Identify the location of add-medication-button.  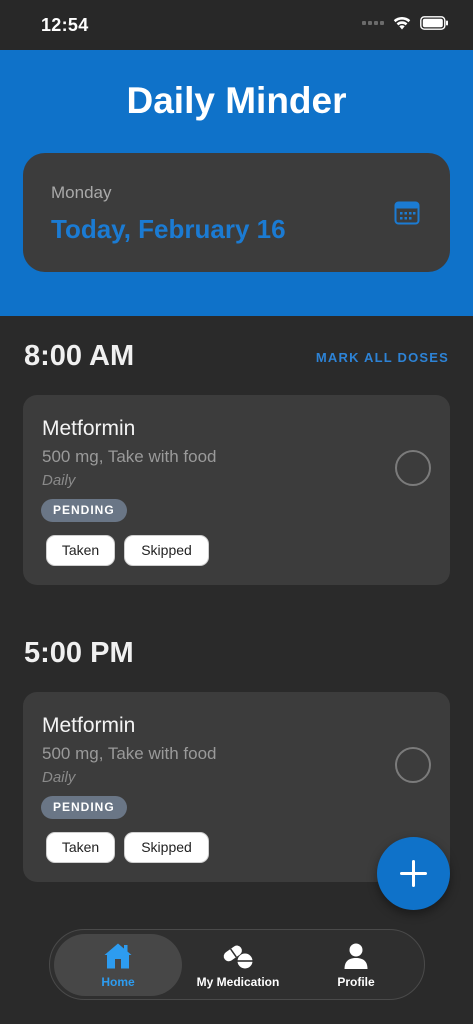
(413, 873).